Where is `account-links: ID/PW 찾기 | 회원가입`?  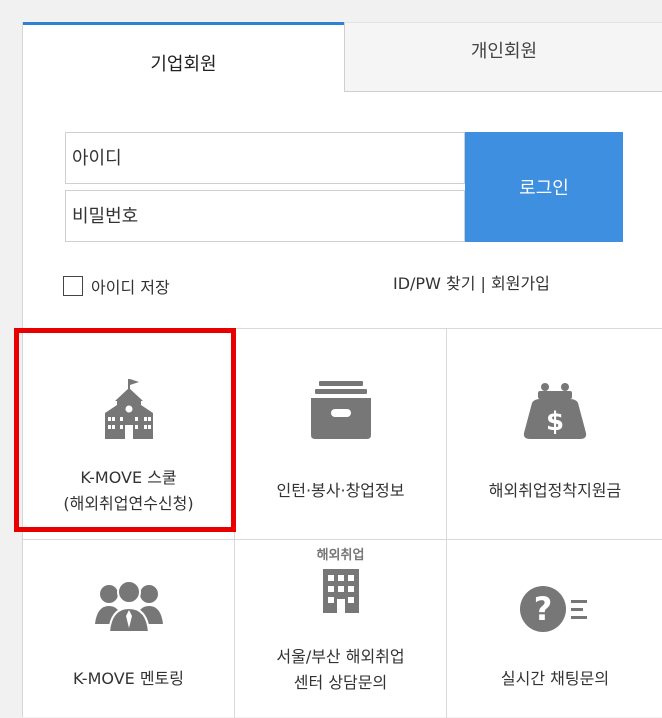
account-links: ID/PW 찾기 | 회원가입 is located at coordinates (471, 282).